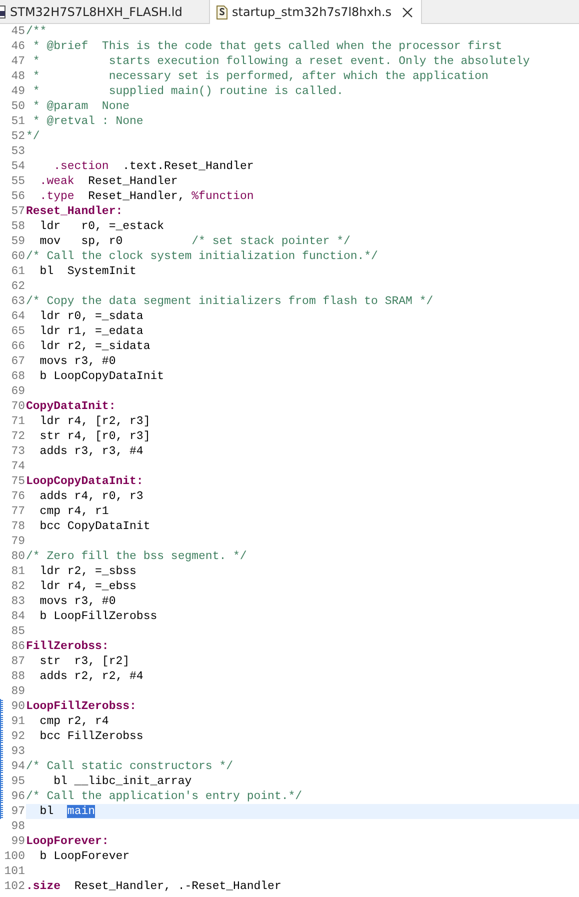 This screenshot has height=897, width=579. What do you see at coordinates (18, 376) in the screenshot?
I see `line-number: 68` at bounding box center [18, 376].